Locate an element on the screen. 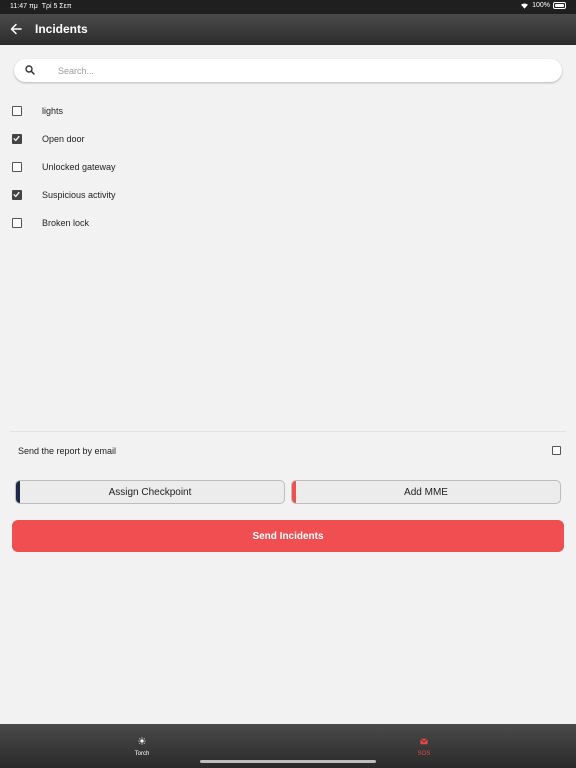 This screenshot has width=576, height=768. search-icon is located at coordinates (30, 70).